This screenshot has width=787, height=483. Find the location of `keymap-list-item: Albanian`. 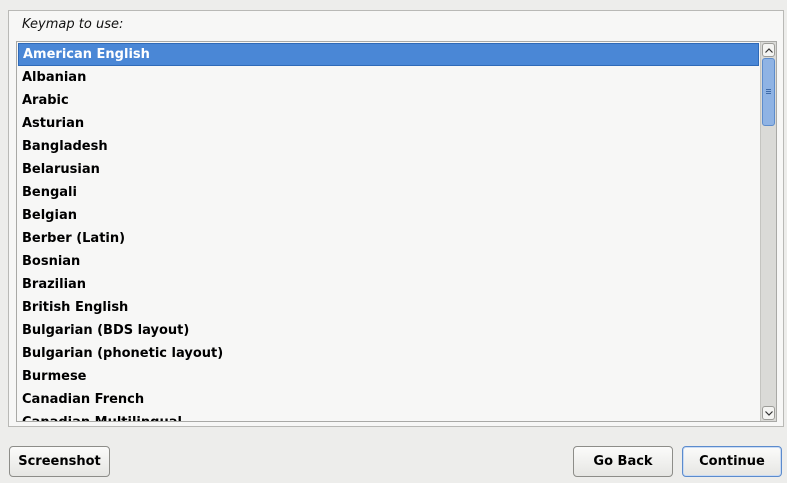

keymap-list-item: Albanian is located at coordinates (388, 77).